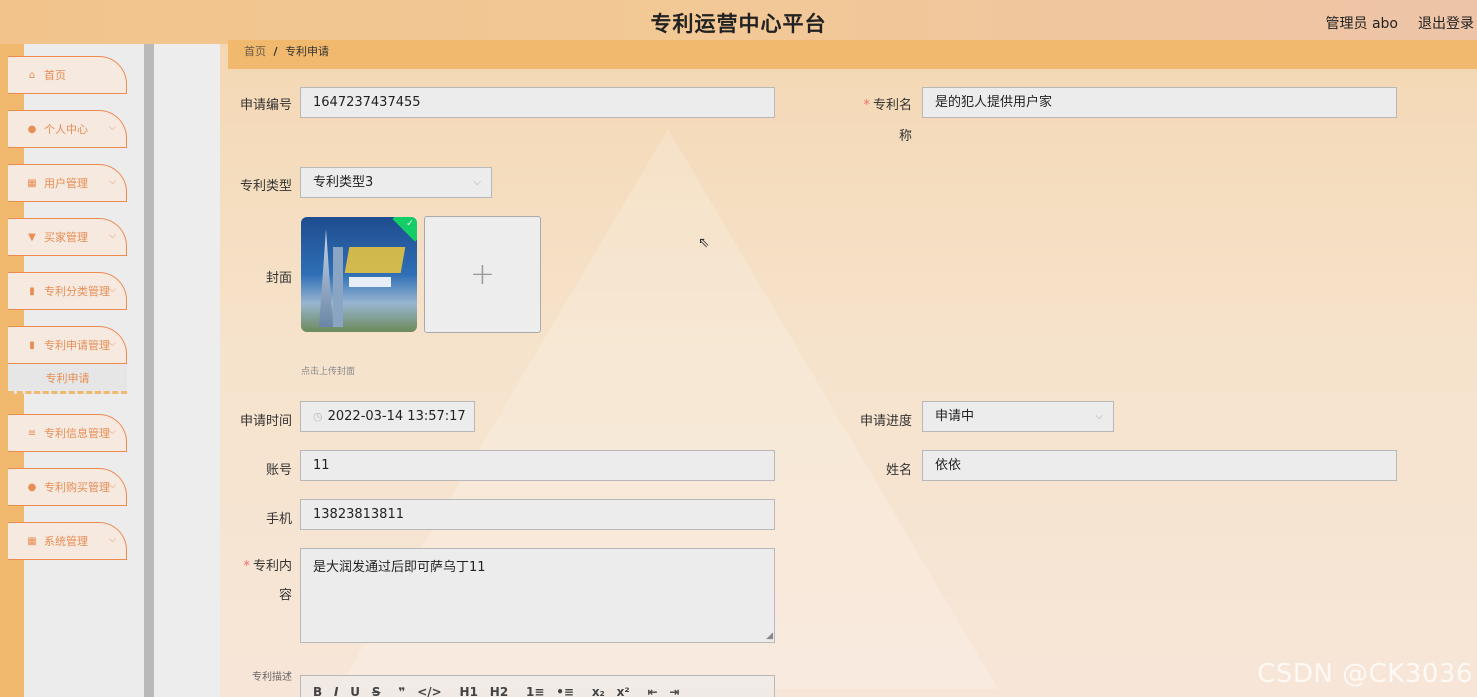 Image resolution: width=1477 pixels, height=697 pixels. I want to click on breadcrumb-current: 专利申请, so click(307, 51).